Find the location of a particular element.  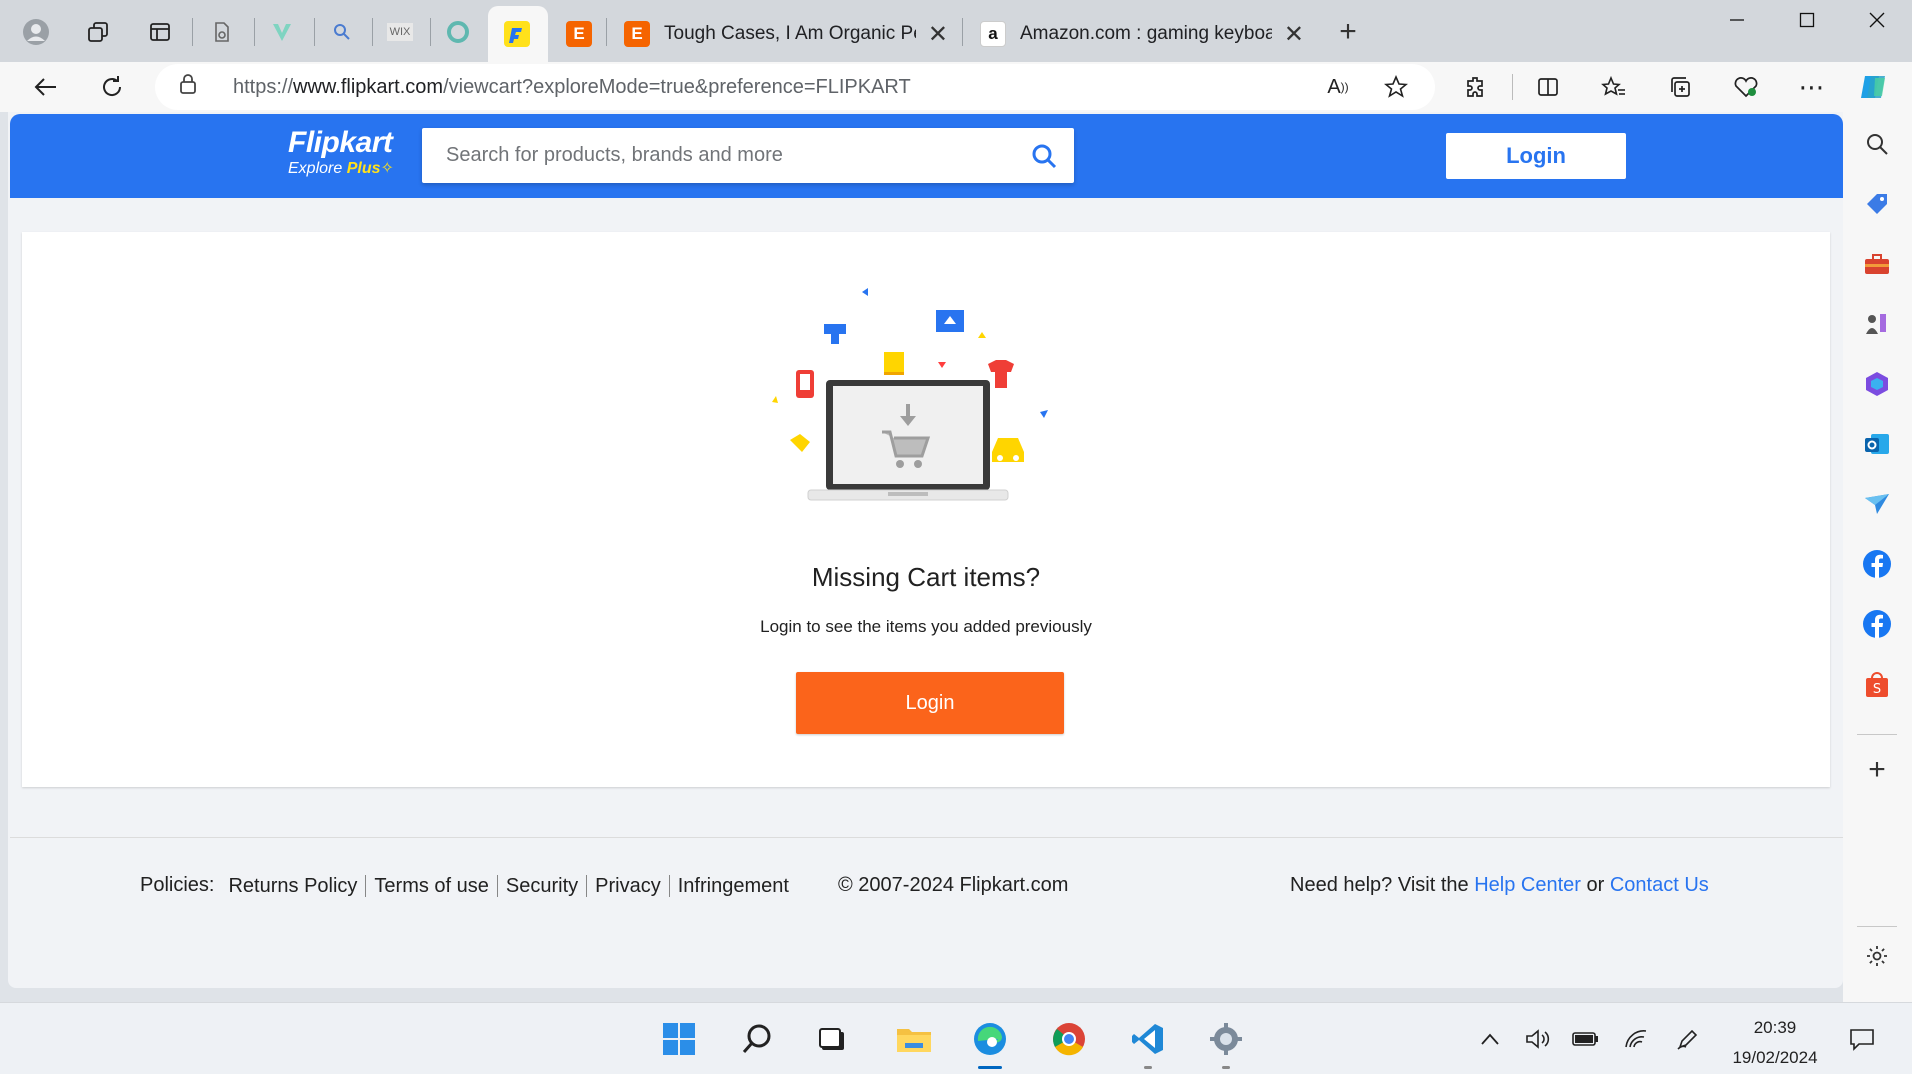

tab-etsy-pinned: E is located at coordinates (578, 34).